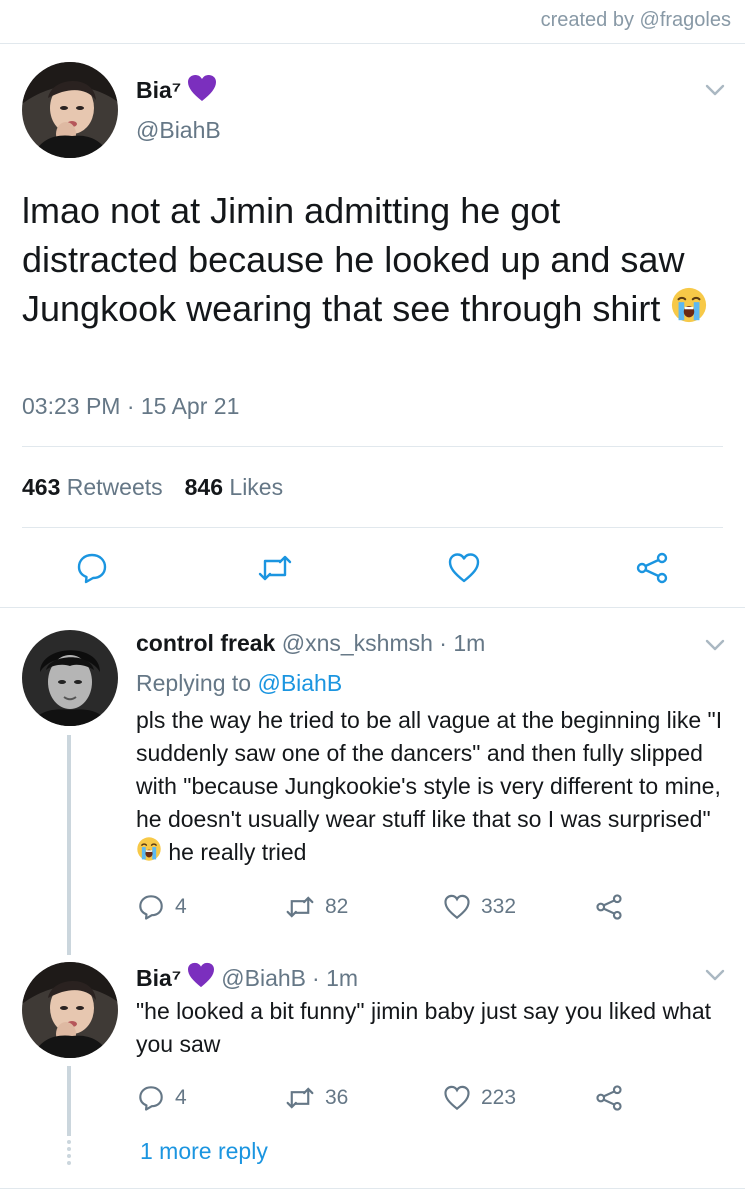  Describe the element at coordinates (299, 683) in the screenshot. I see `replying-to-handle: @BiahB` at that location.